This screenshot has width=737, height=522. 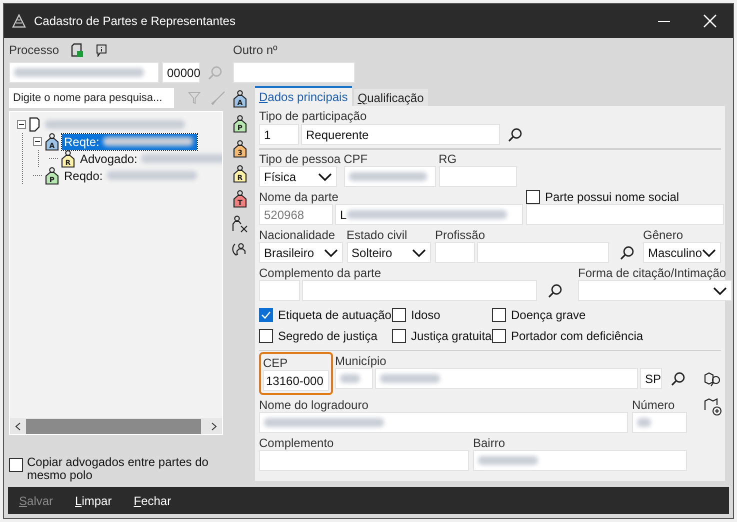 What do you see at coordinates (93, 501) in the screenshot?
I see `footer-button: Limpar` at bounding box center [93, 501].